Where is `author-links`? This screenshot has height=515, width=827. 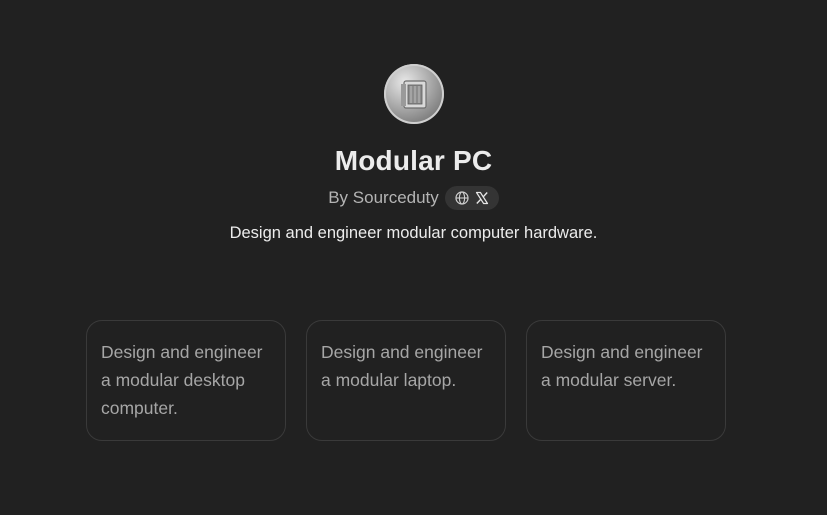 author-links is located at coordinates (471, 198).